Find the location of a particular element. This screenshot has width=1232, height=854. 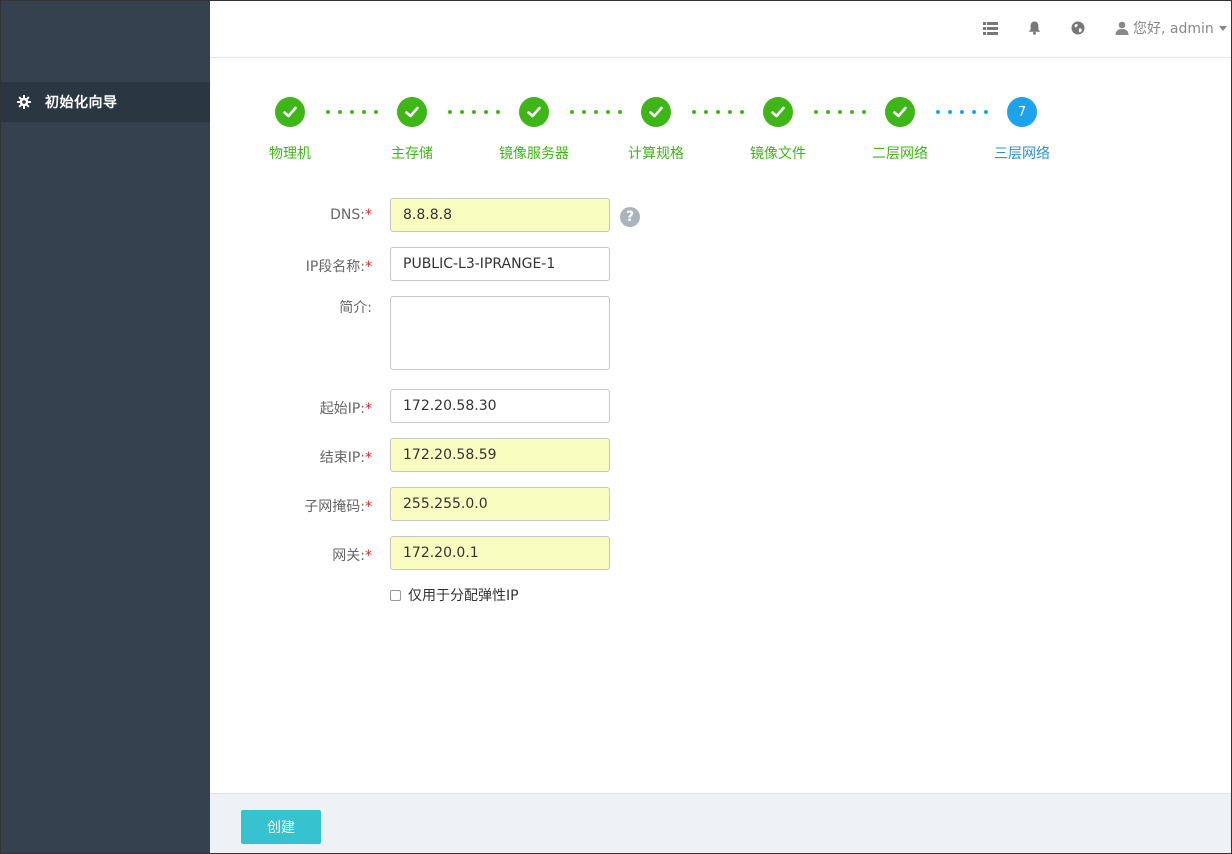

wizard-step-6: 二层网络 is located at coordinates (900, 130).